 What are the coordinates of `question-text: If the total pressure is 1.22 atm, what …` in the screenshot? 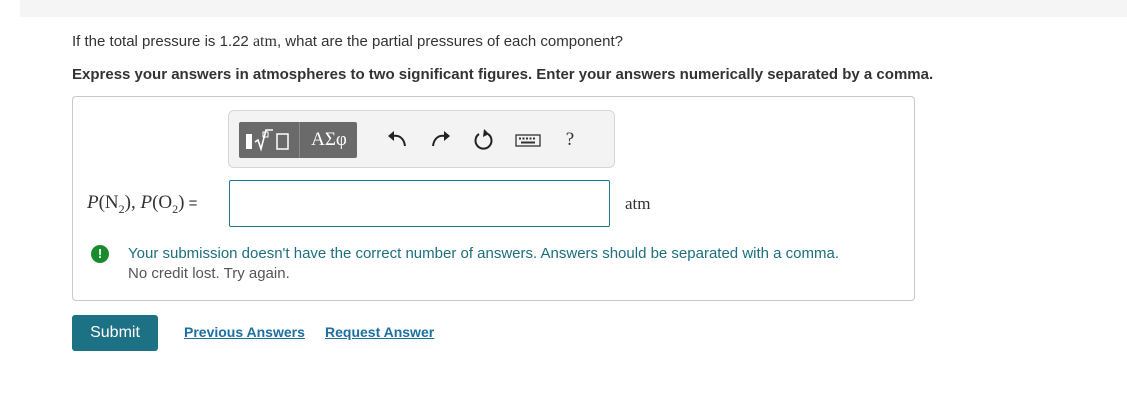 It's located at (347, 42).